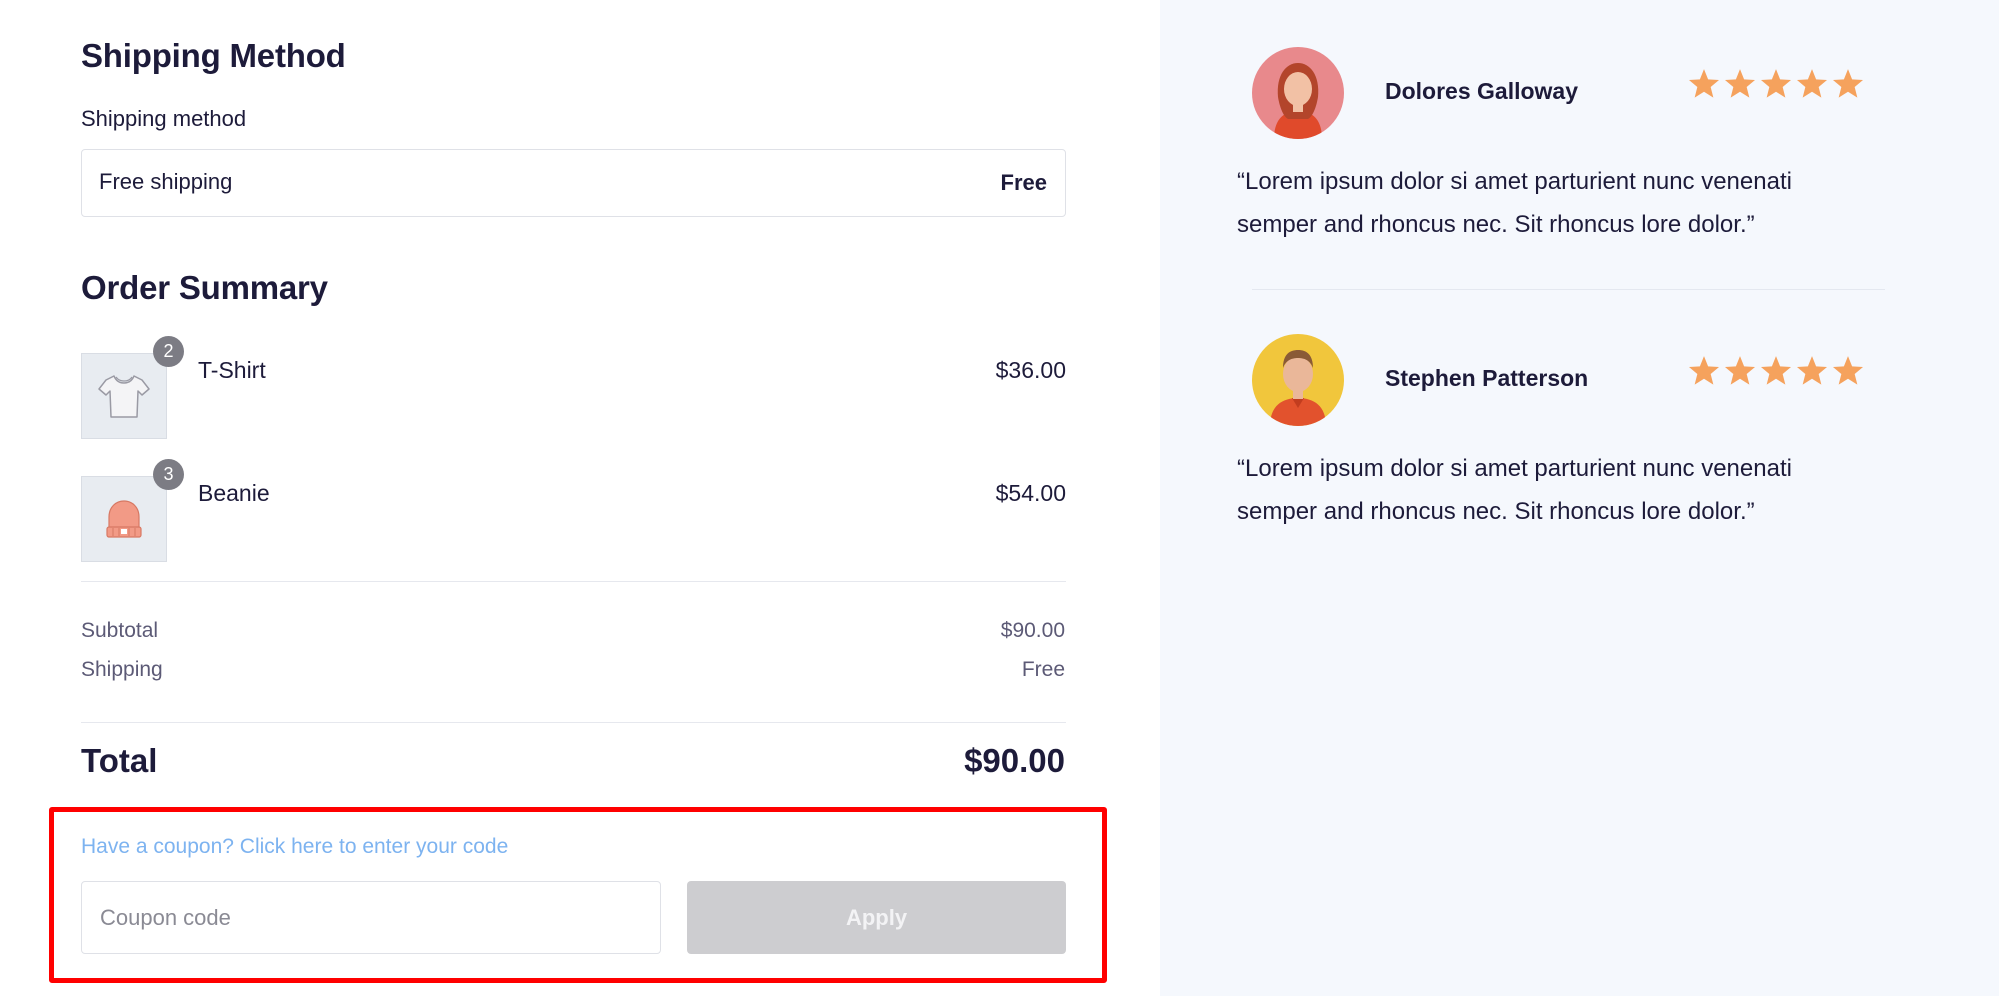  What do you see at coordinates (164, 118) in the screenshot?
I see `shipping-method-label: Shipping method` at bounding box center [164, 118].